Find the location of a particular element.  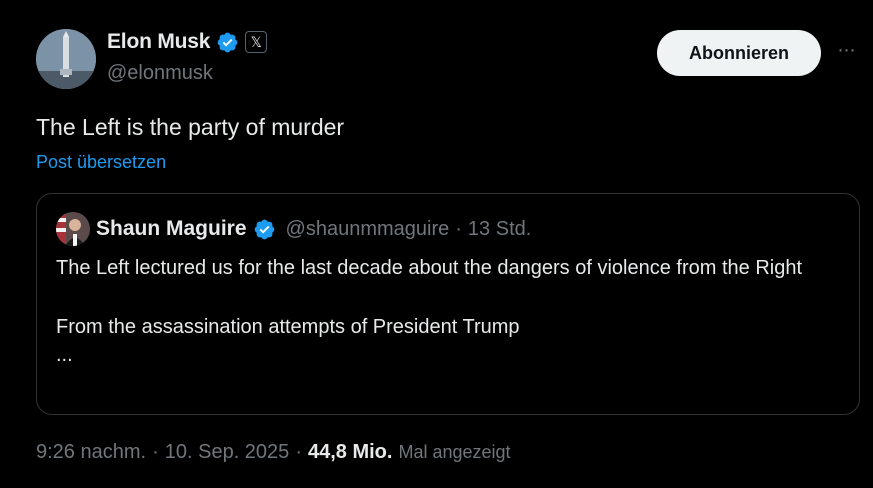

quoted-author-name: Shaun Maguire is located at coordinates (171, 228).